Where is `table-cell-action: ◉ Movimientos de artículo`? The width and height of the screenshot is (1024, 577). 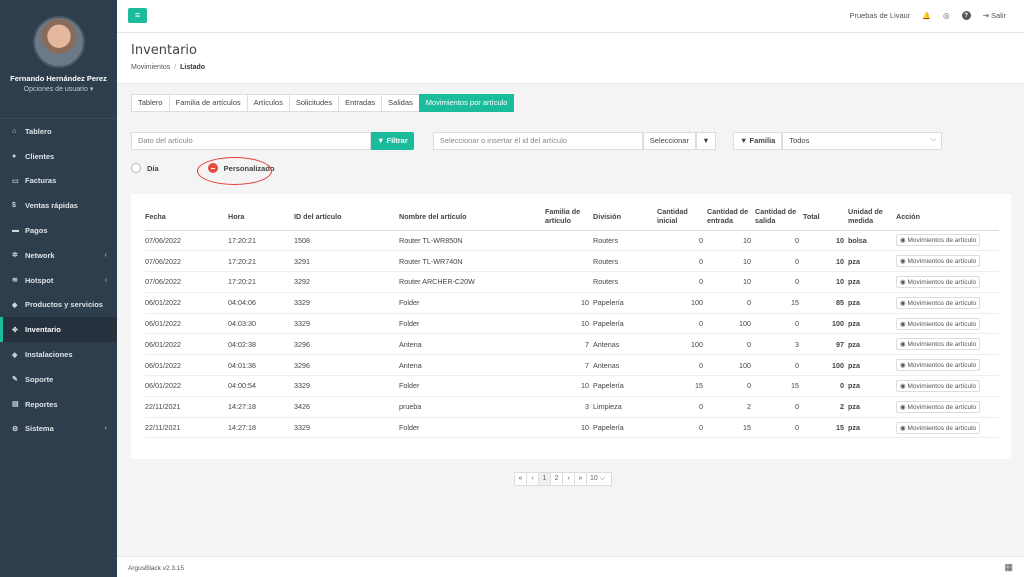 table-cell-action: ◉ Movimientos de artículo is located at coordinates (947, 303).